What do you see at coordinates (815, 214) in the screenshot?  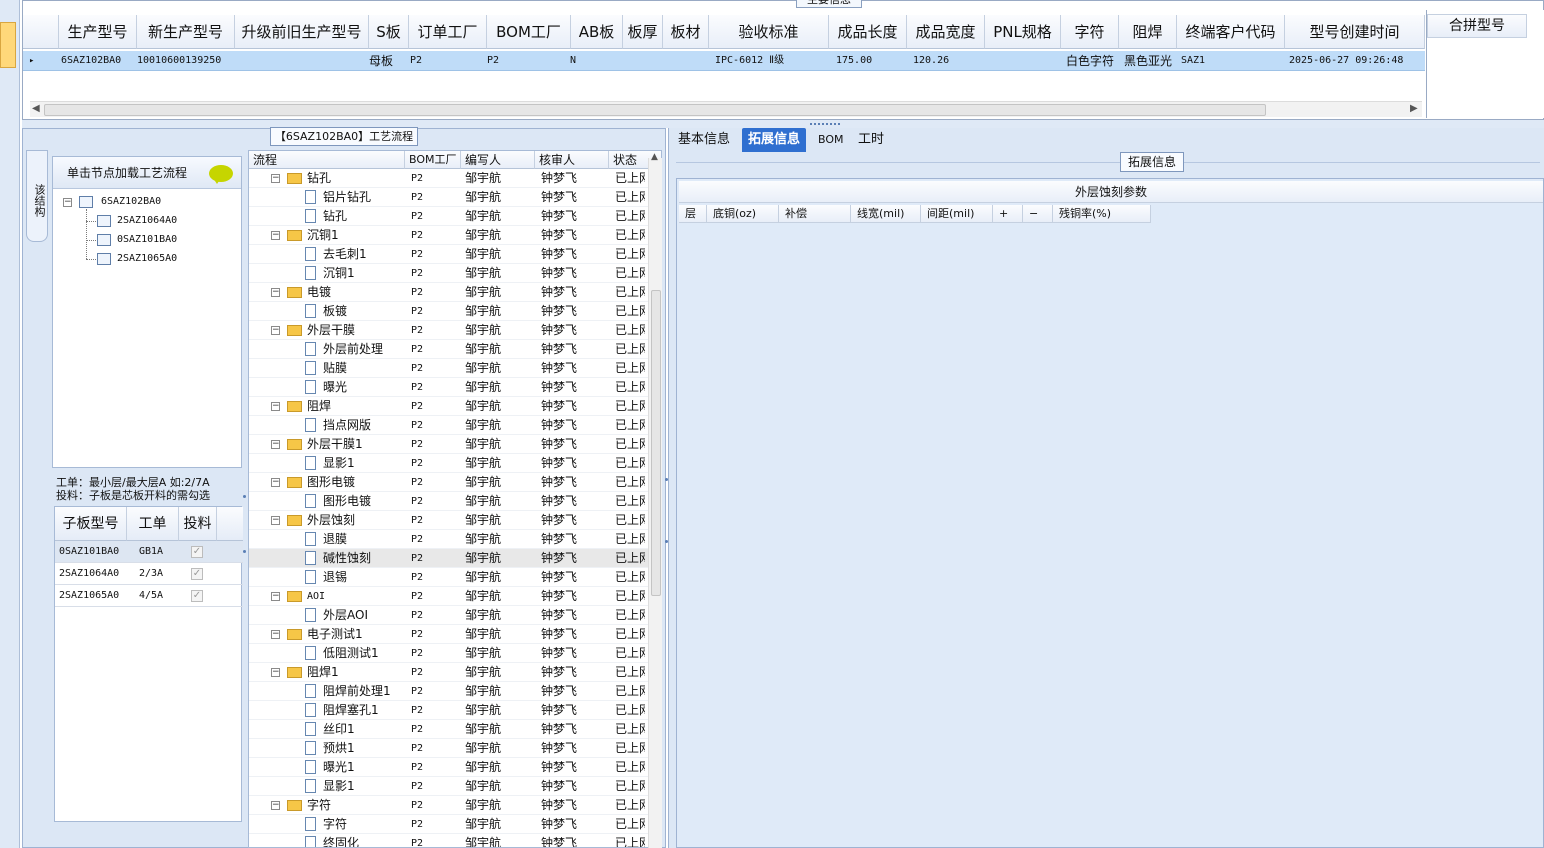 I see `col-compensation: 补偿` at bounding box center [815, 214].